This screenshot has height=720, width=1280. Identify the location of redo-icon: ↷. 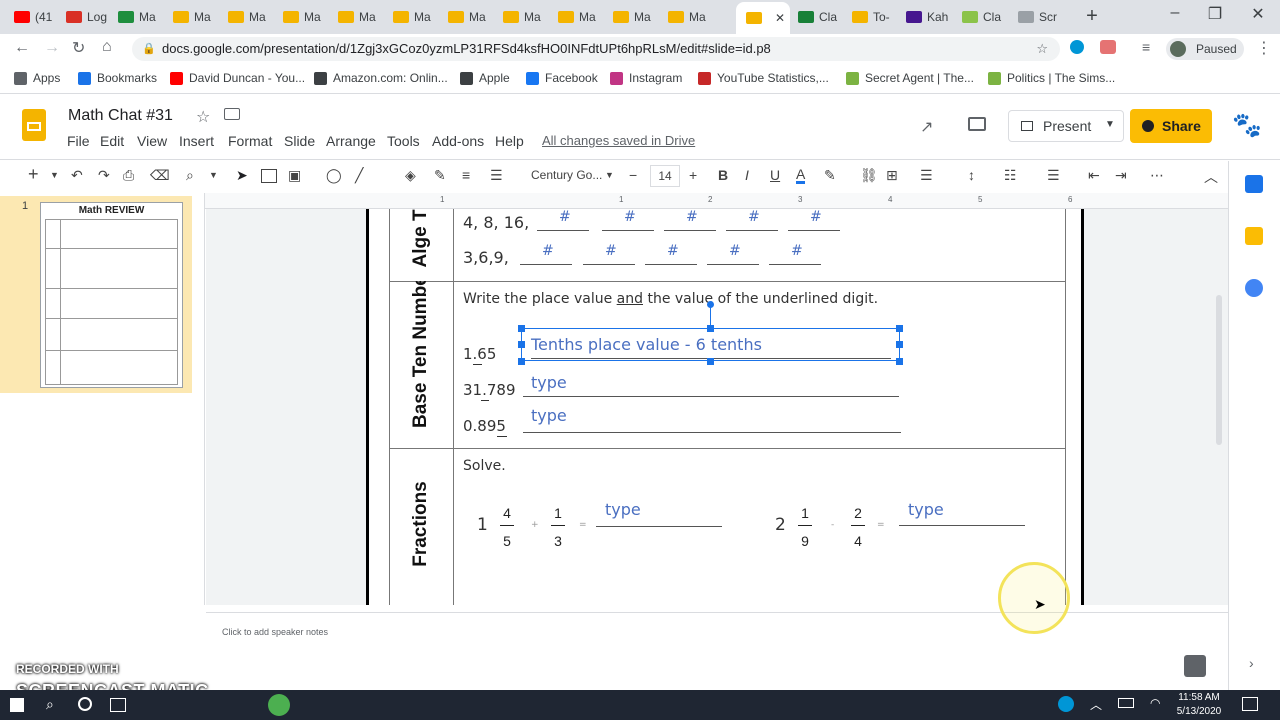
(104, 175).